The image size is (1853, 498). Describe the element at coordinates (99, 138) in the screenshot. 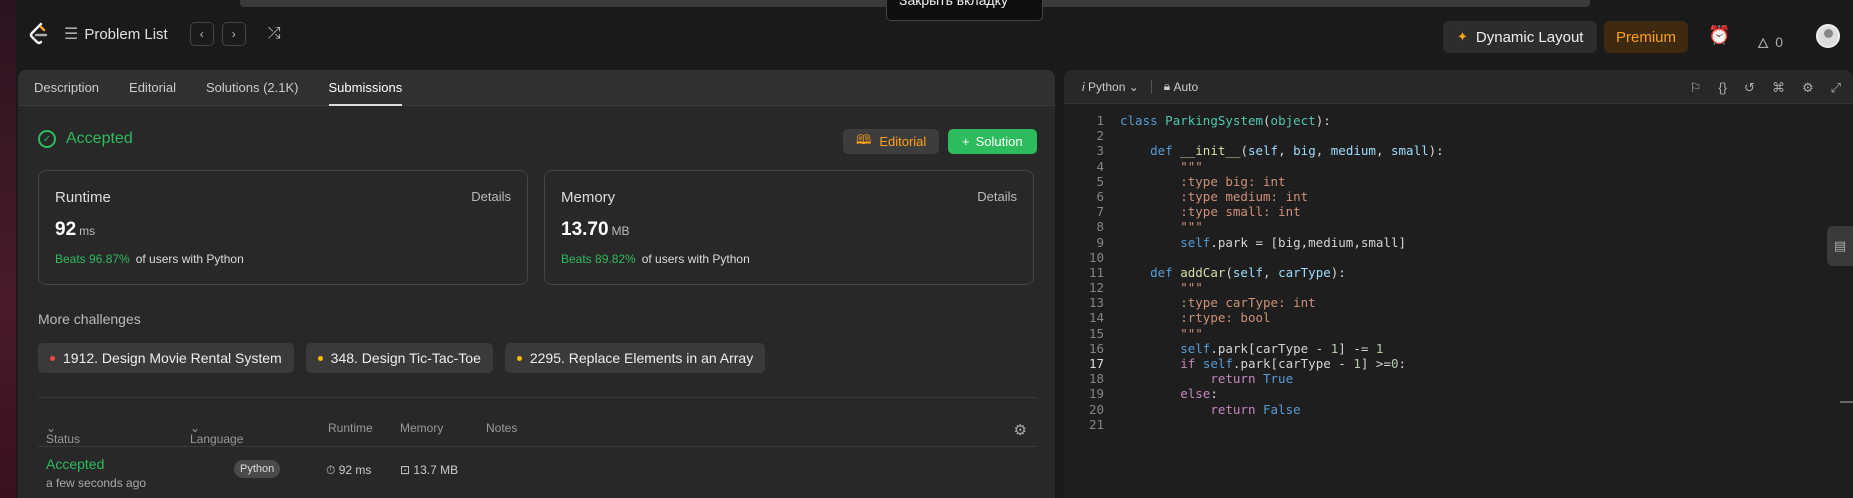

I see `result-status: Accepted` at that location.